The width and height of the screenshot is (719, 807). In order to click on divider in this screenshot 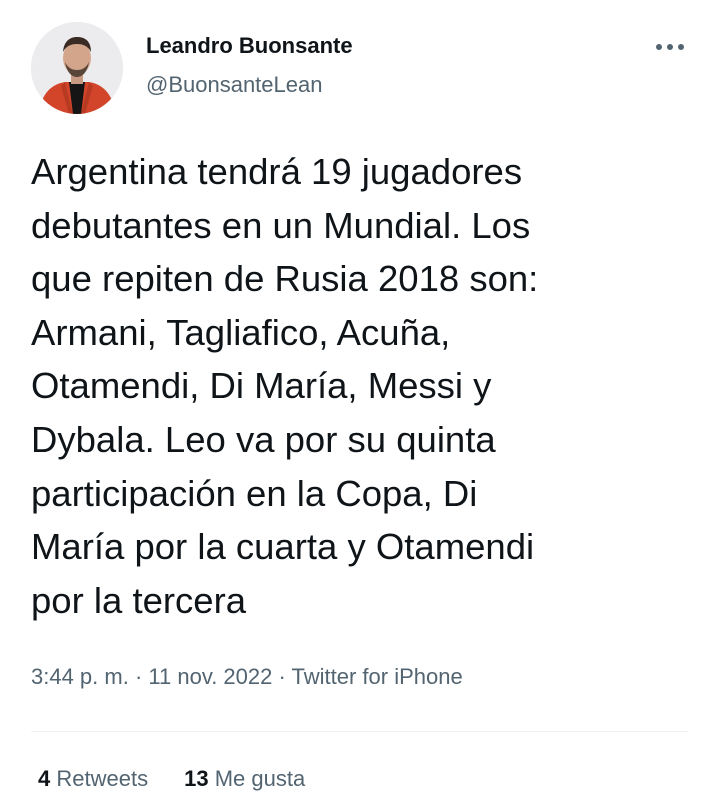, I will do `click(359, 731)`.